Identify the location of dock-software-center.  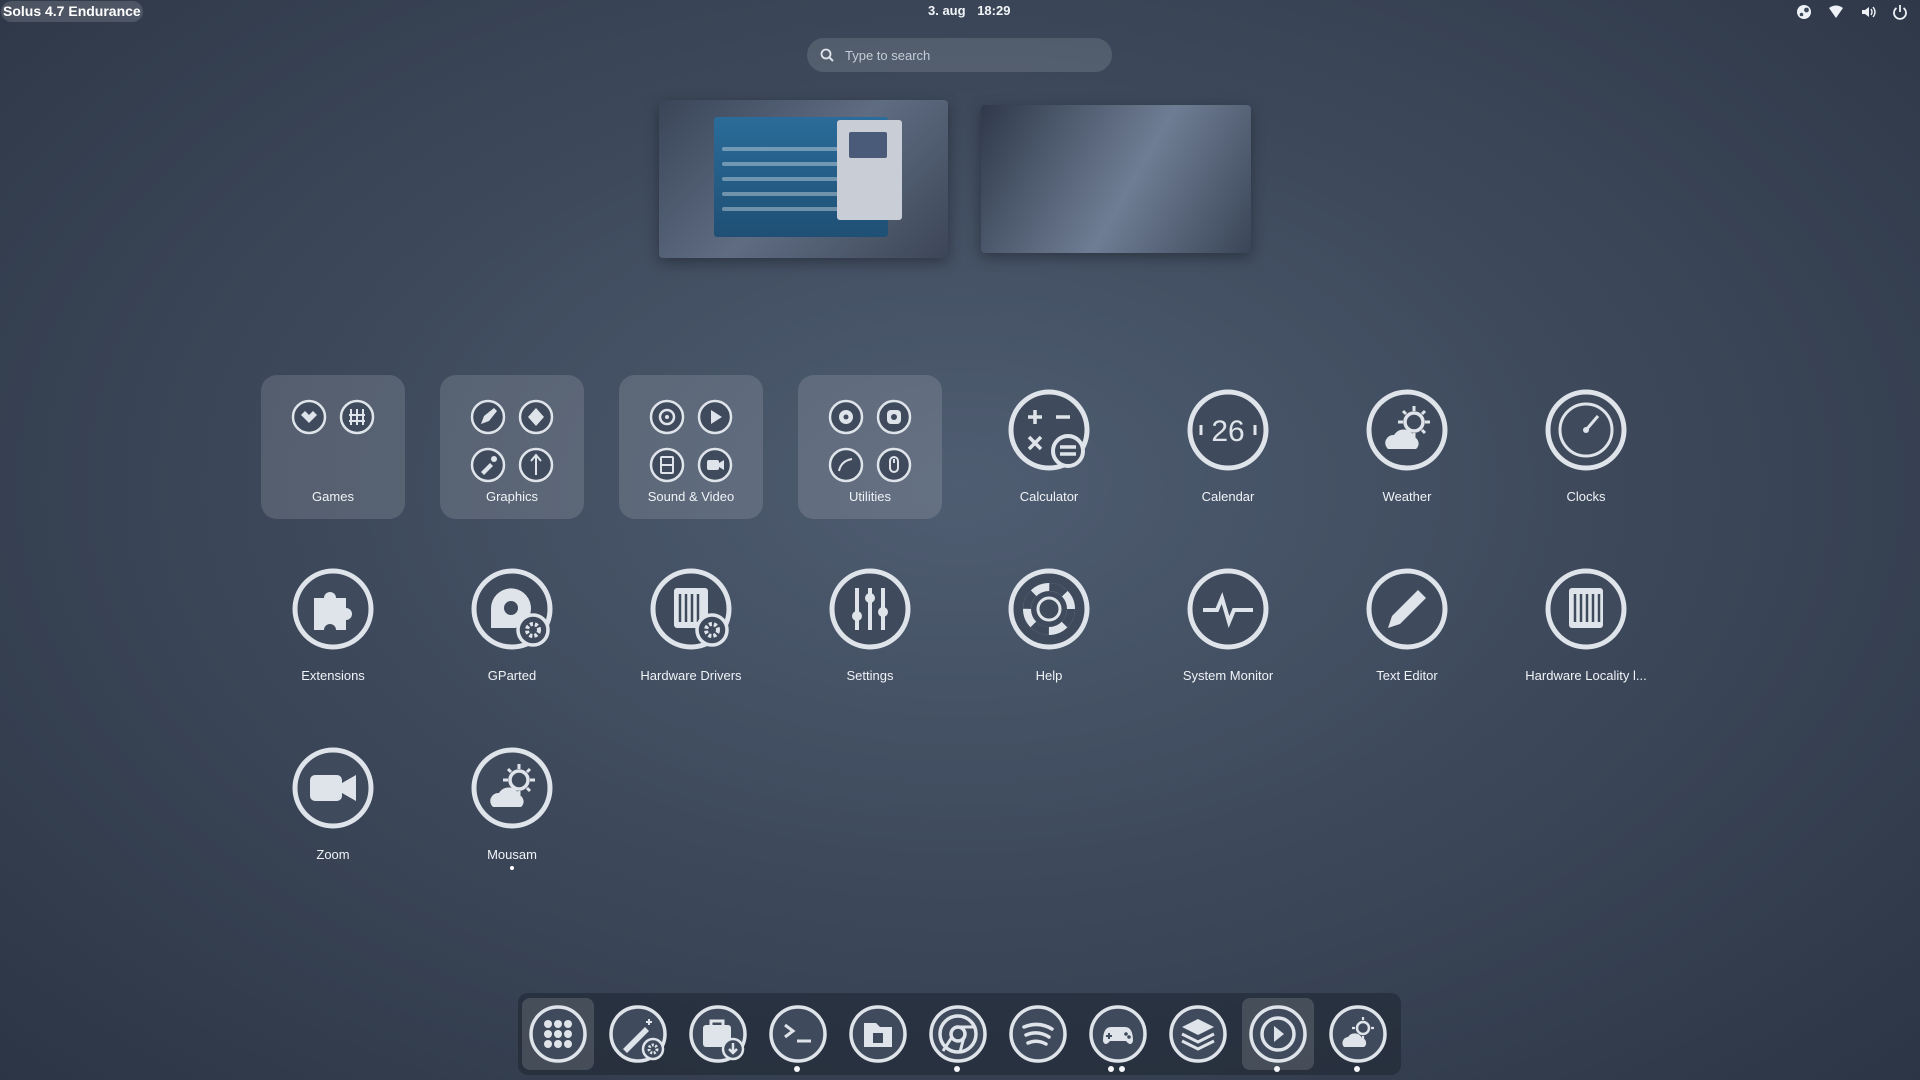
(718, 1034).